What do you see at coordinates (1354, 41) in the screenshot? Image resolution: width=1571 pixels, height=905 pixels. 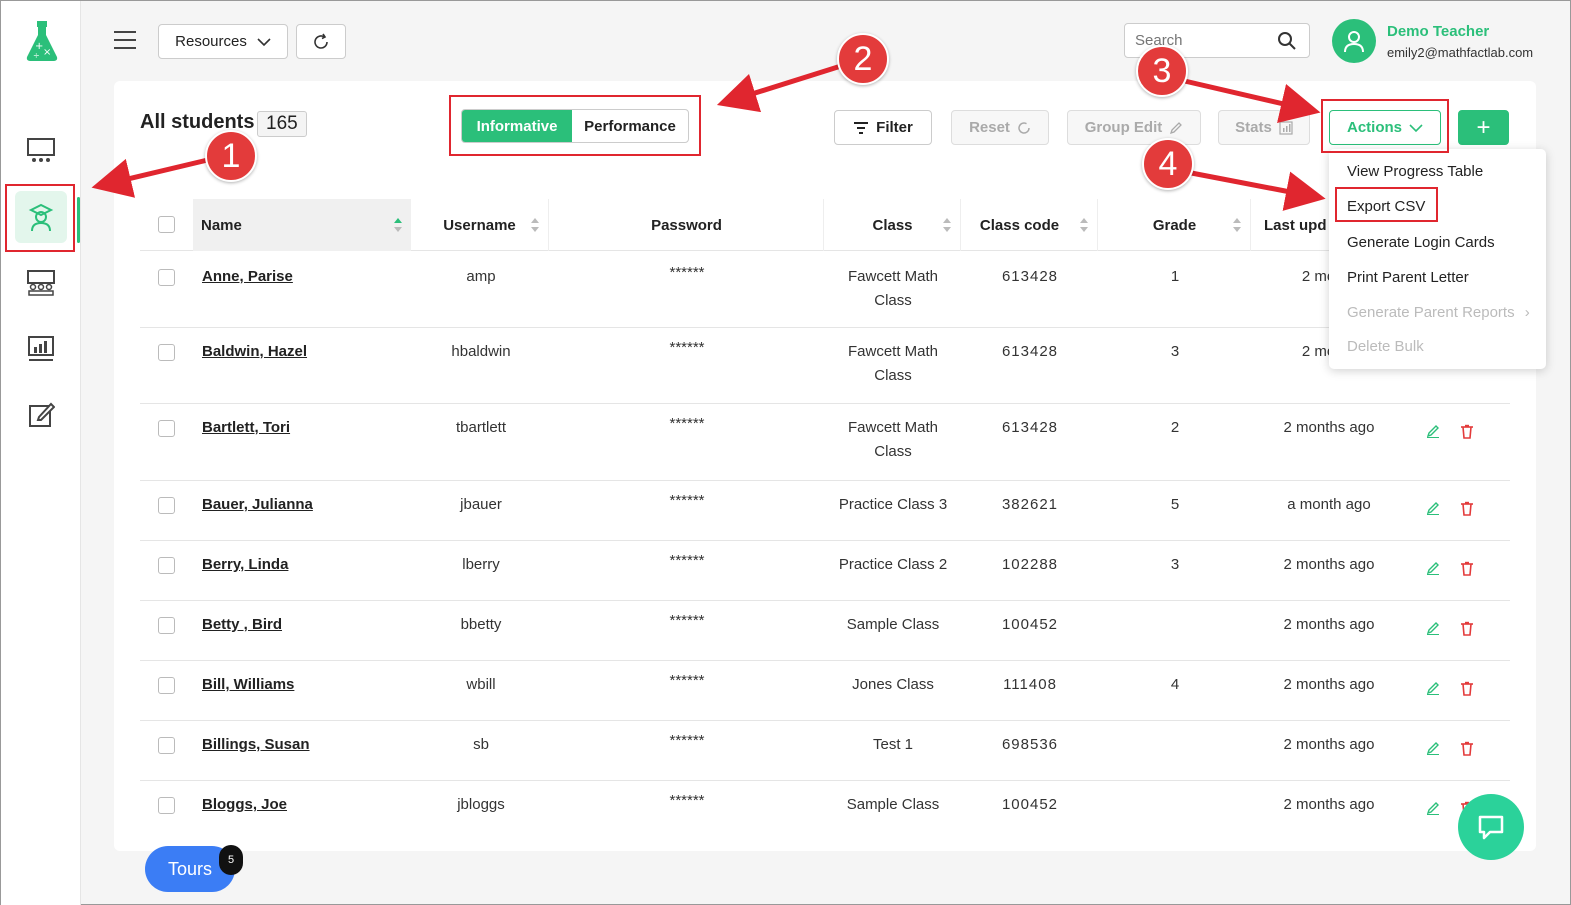 I see `avatar` at bounding box center [1354, 41].